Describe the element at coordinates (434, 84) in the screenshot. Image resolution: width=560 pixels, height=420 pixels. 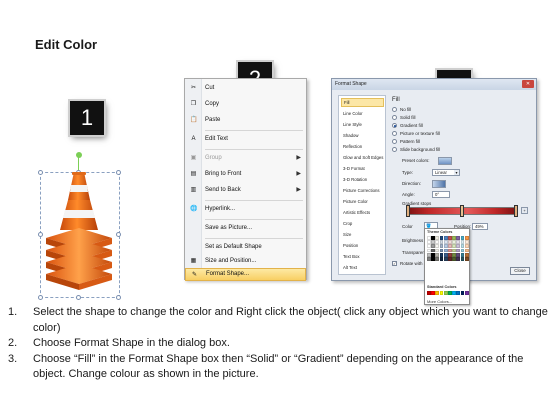
I see `dialog-titlebar: Format Shape ✕` at that location.